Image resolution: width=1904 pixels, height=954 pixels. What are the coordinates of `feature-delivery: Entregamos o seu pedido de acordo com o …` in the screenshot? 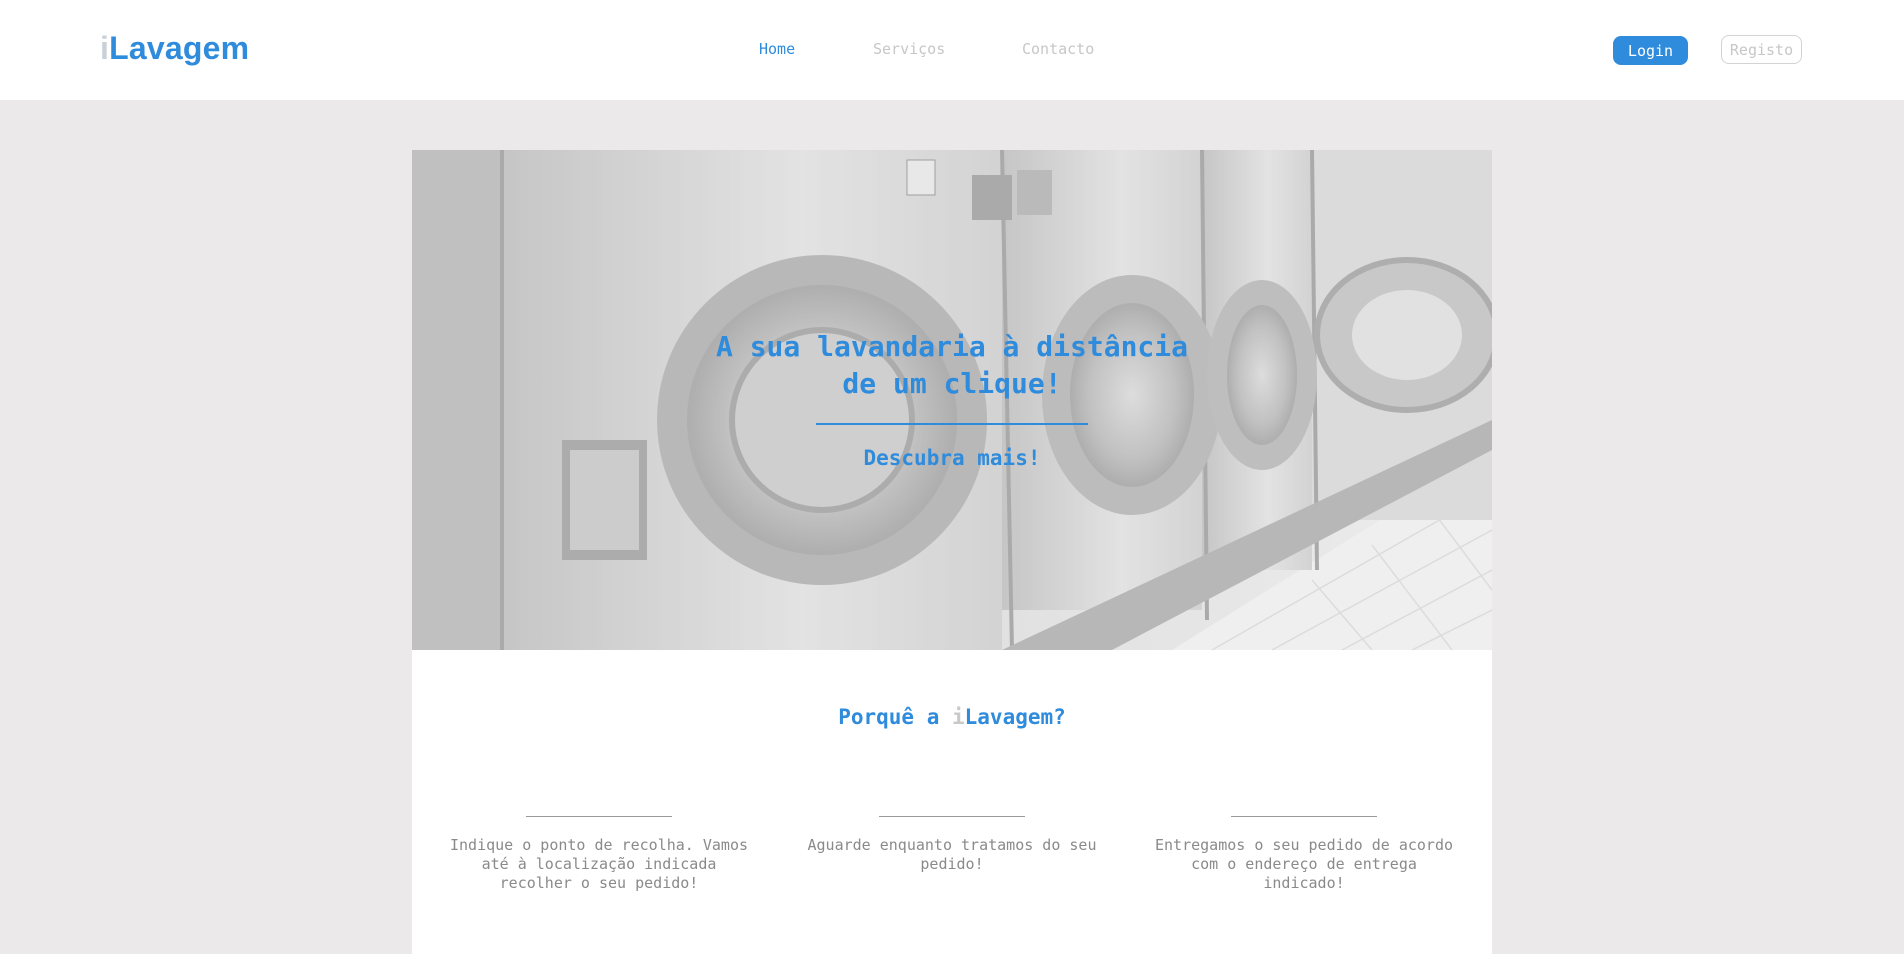 It's located at (1304, 854).